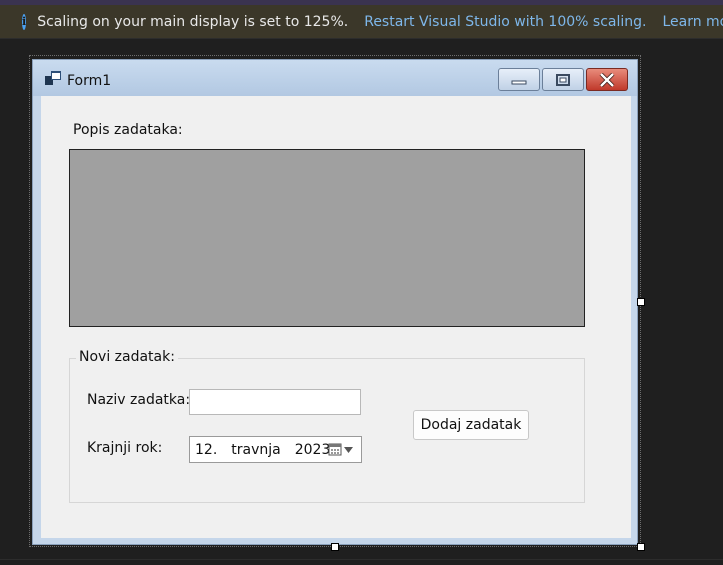 This screenshot has height=565, width=723. Describe the element at coordinates (256, 449) in the screenshot. I see `date-month: travnja` at that location.